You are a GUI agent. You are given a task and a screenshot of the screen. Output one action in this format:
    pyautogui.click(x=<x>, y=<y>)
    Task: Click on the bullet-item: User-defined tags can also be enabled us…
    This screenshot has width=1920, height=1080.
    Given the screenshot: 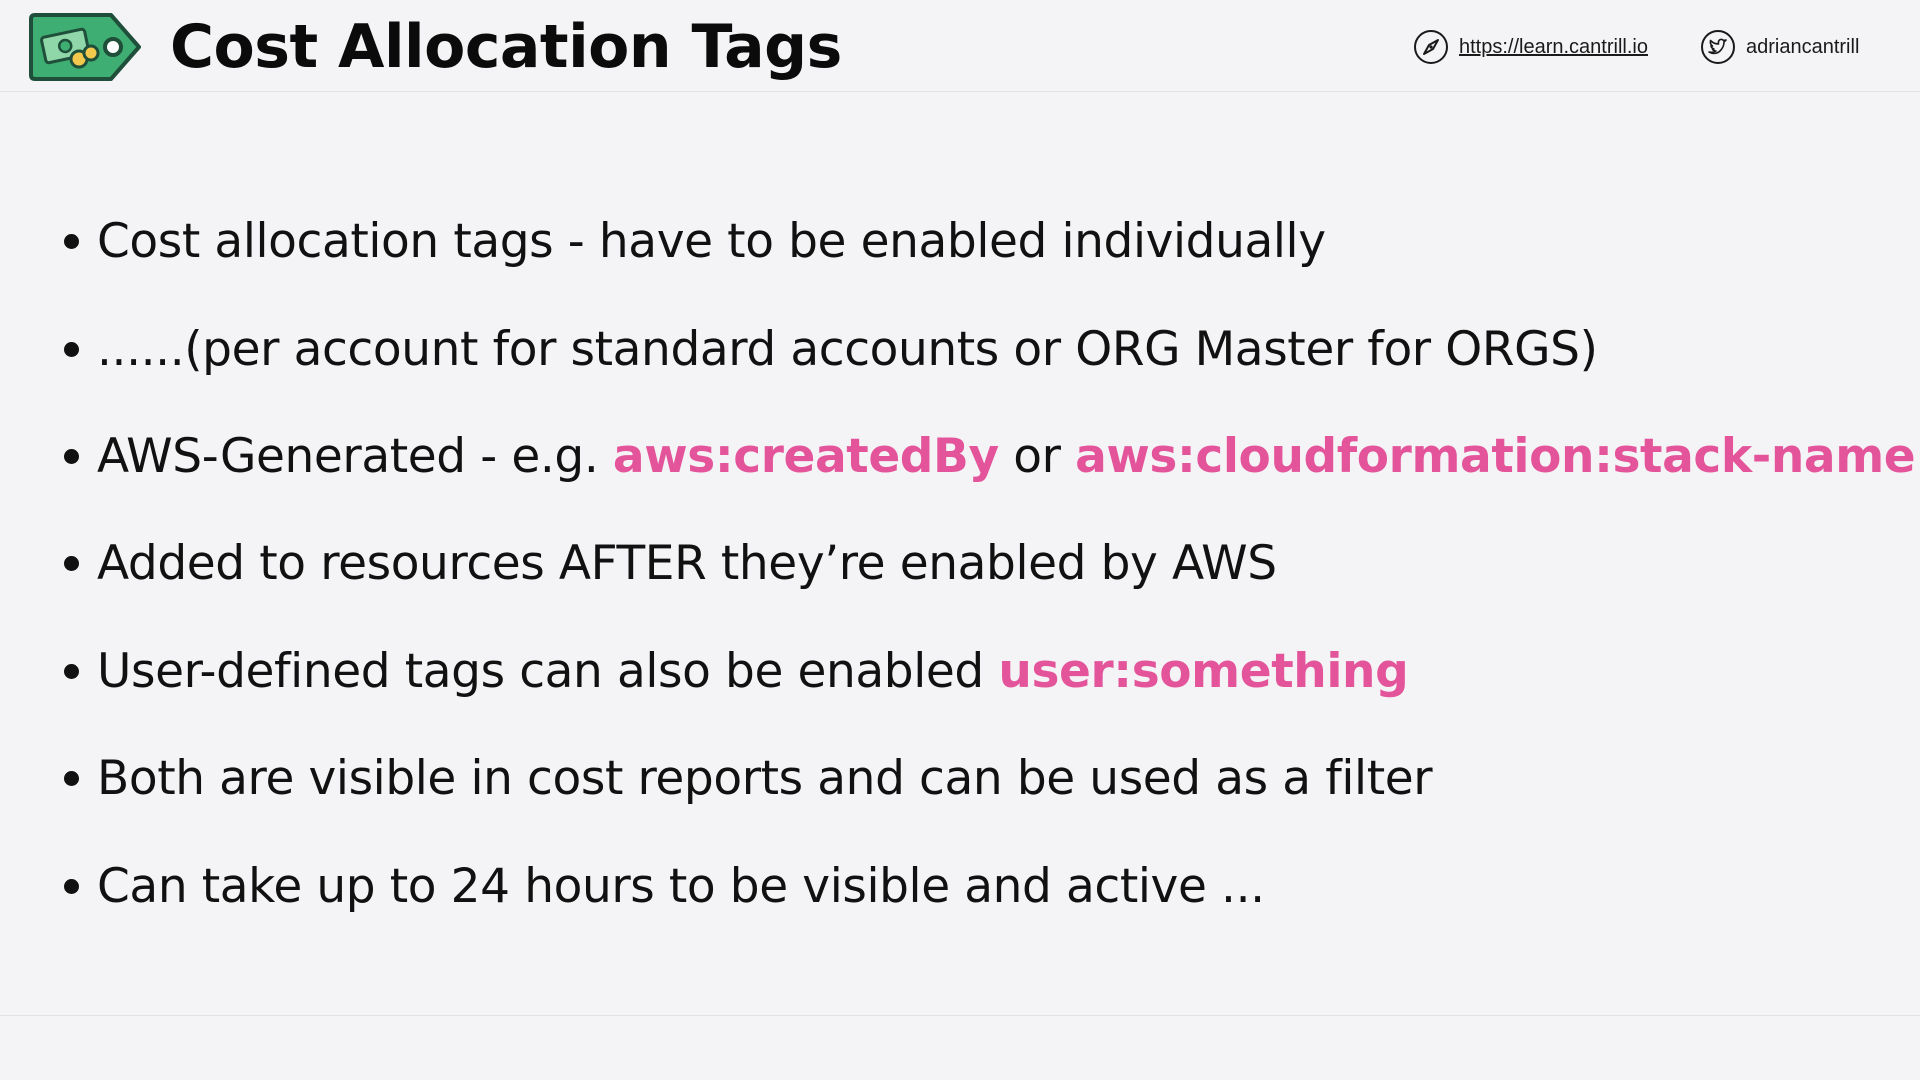 What is the action you would take?
    pyautogui.click(x=974, y=671)
    